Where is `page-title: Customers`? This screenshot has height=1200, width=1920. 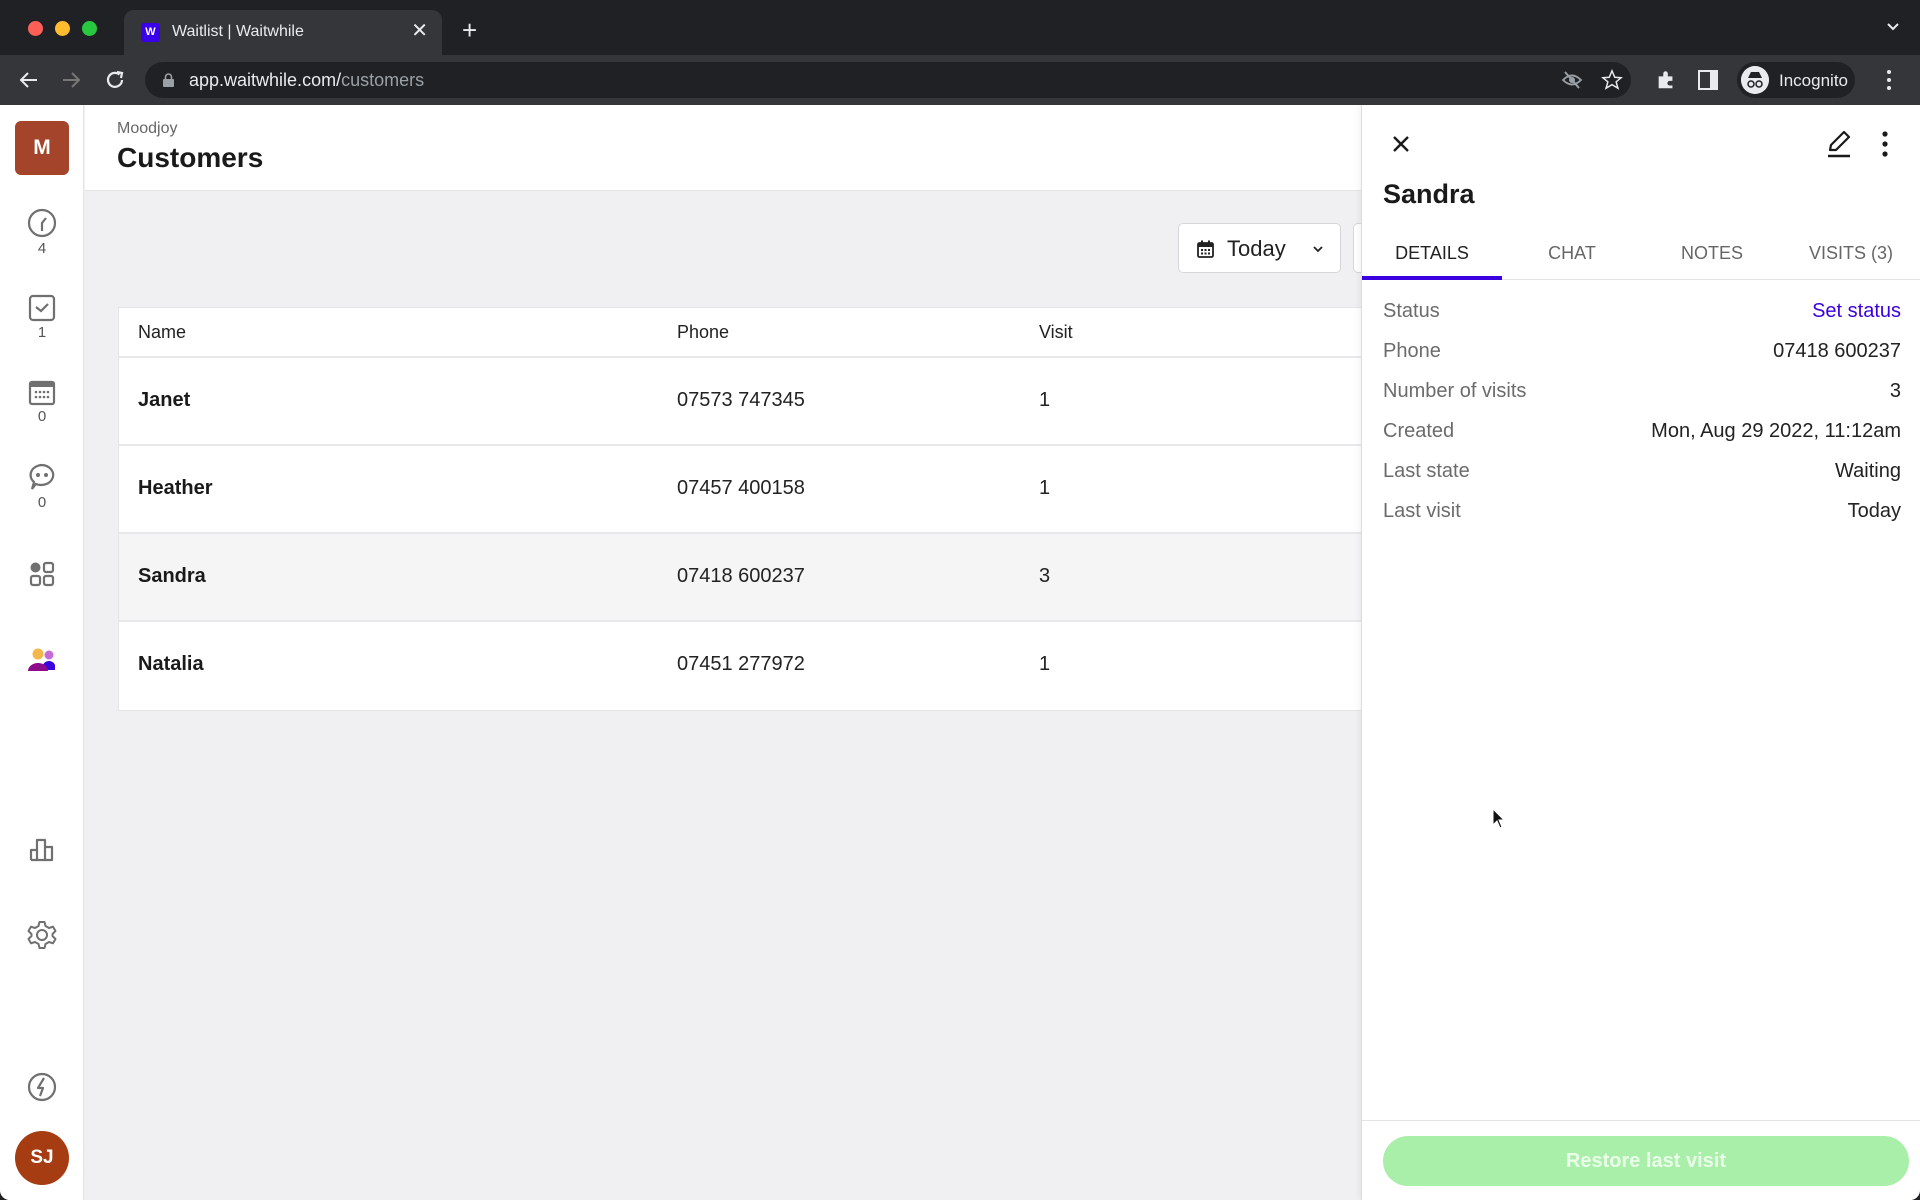 page-title: Customers is located at coordinates (190, 157).